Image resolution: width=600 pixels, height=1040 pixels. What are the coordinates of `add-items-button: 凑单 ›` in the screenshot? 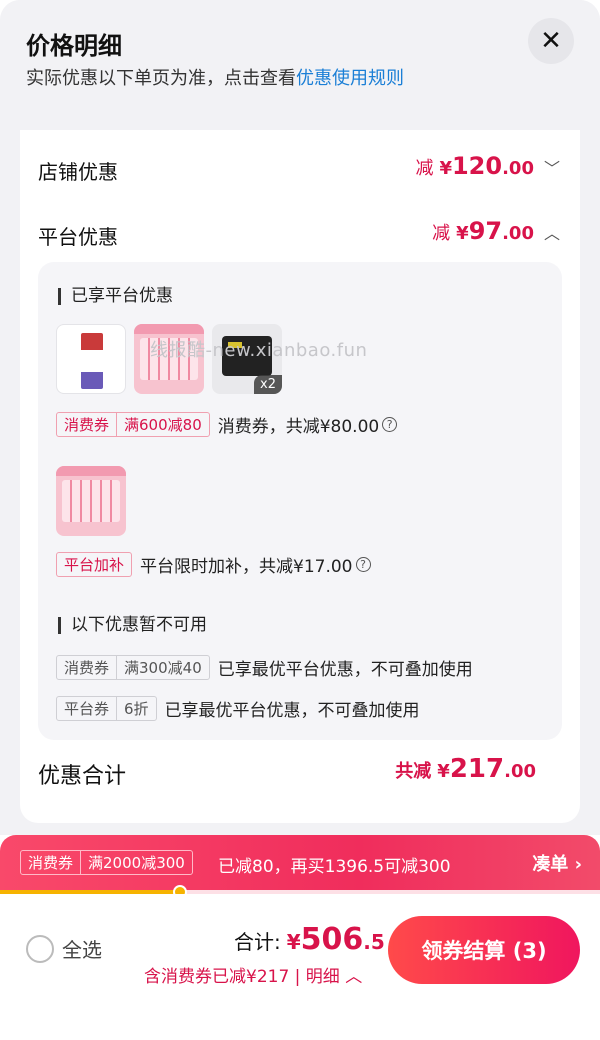 It's located at (557, 863).